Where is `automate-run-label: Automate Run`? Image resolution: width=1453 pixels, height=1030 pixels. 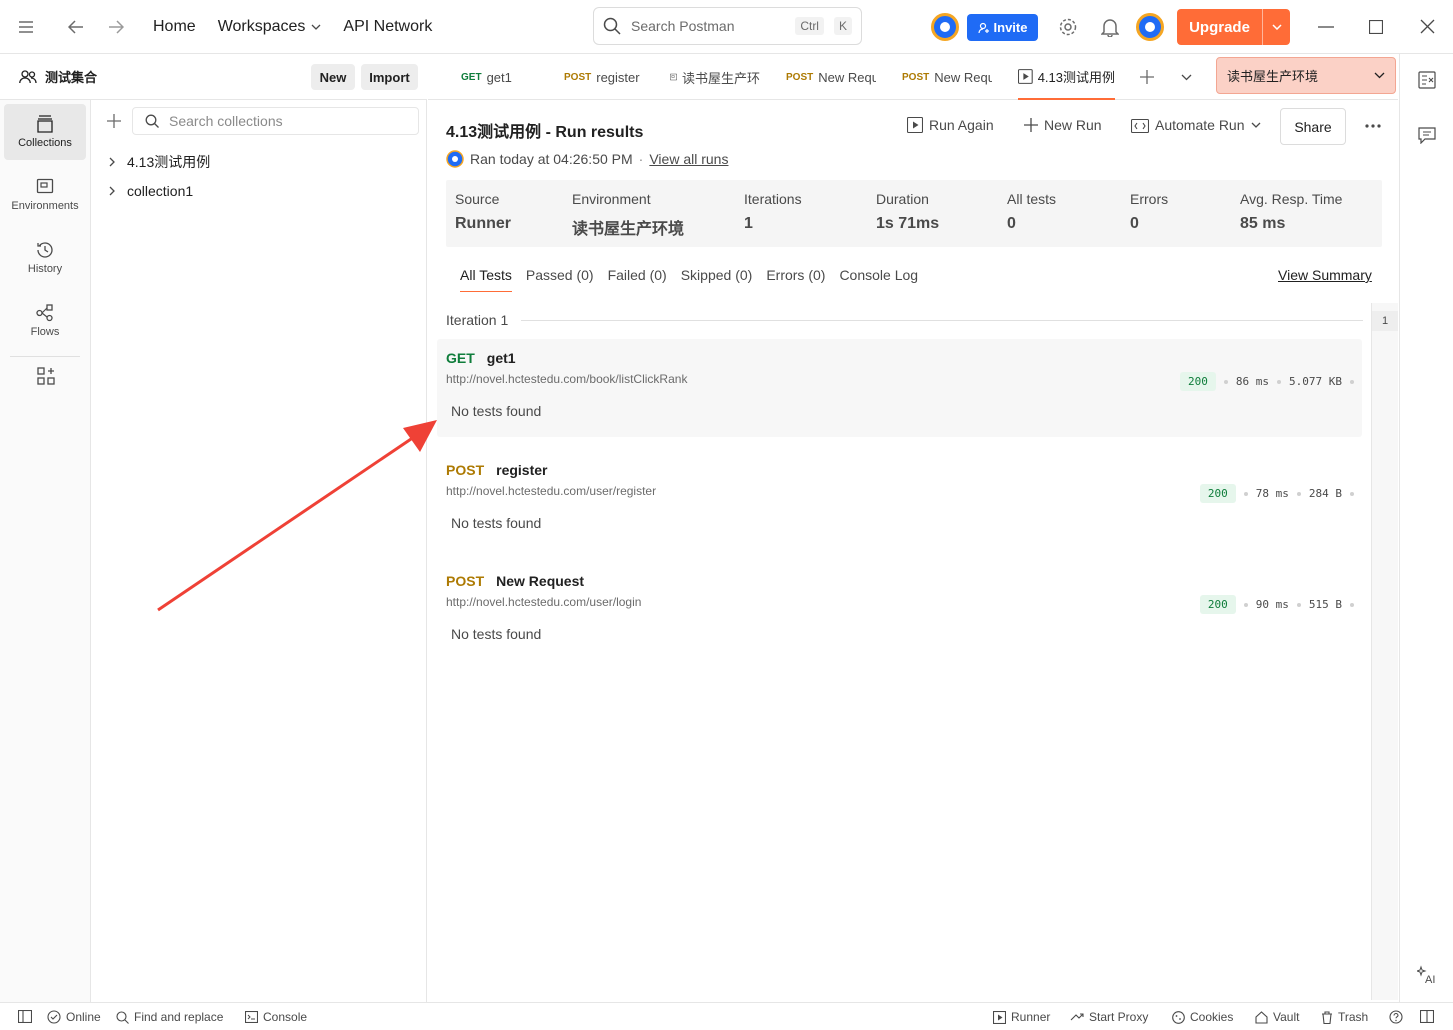
automate-run-label: Automate Run is located at coordinates (1200, 125).